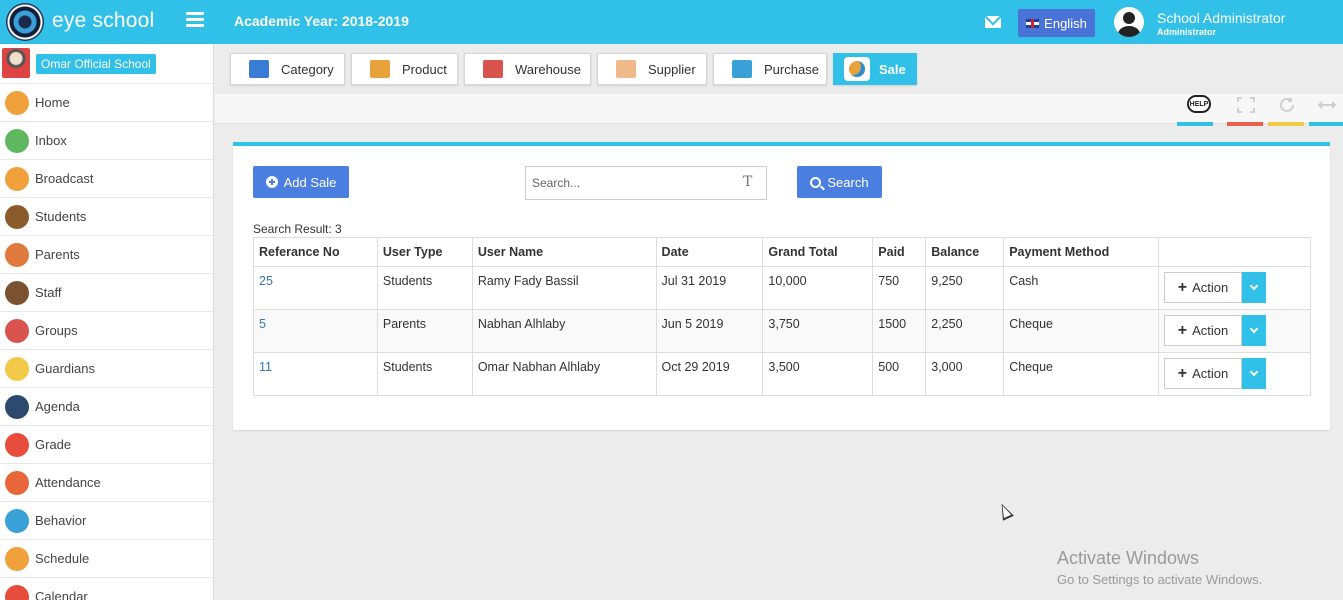 The height and width of the screenshot is (600, 1343). What do you see at coordinates (749, 182) in the screenshot?
I see `text-clear-icon: T` at bounding box center [749, 182].